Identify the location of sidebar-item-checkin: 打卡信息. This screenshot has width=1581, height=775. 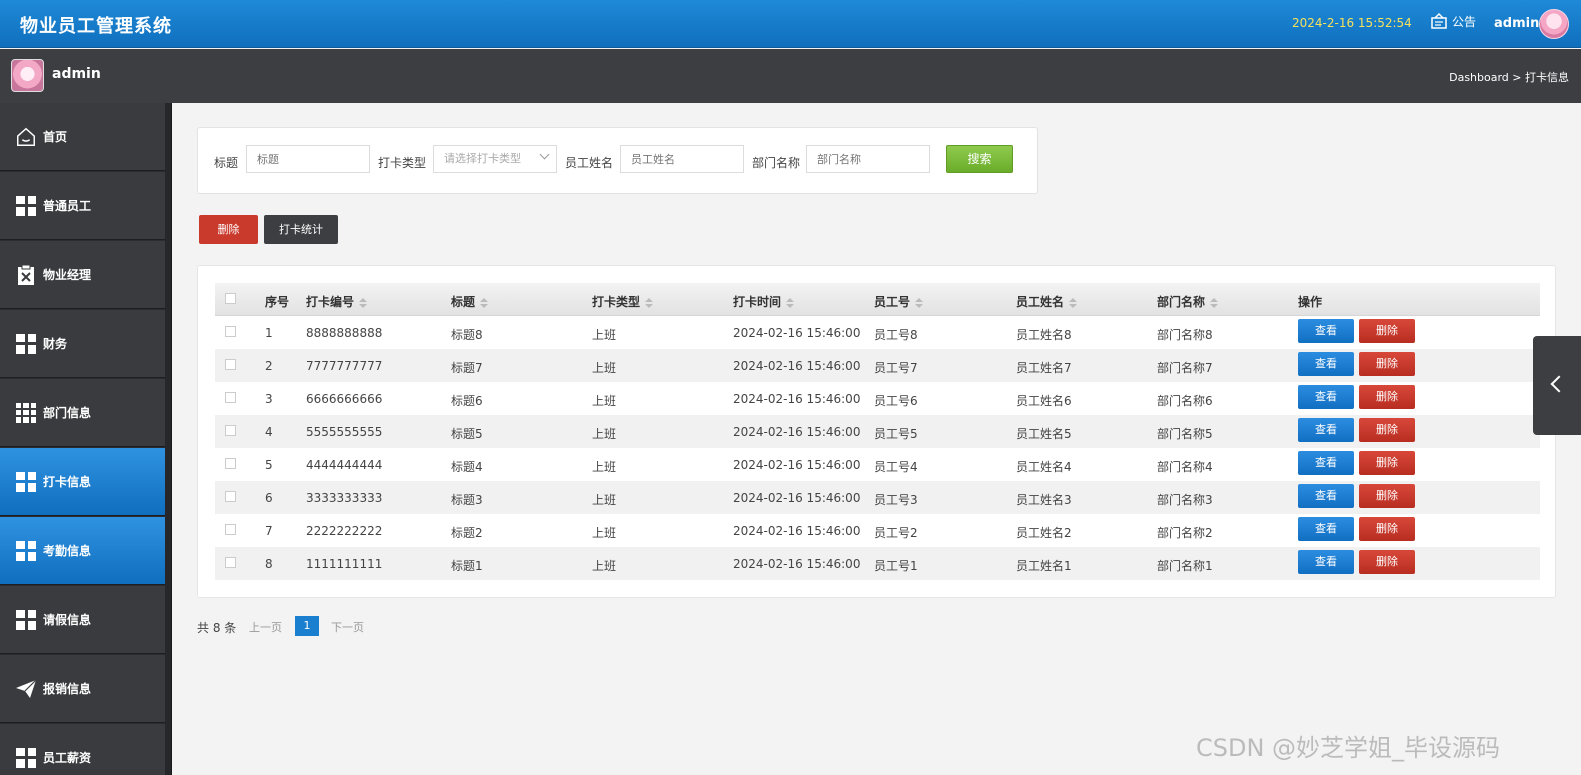
(83, 482).